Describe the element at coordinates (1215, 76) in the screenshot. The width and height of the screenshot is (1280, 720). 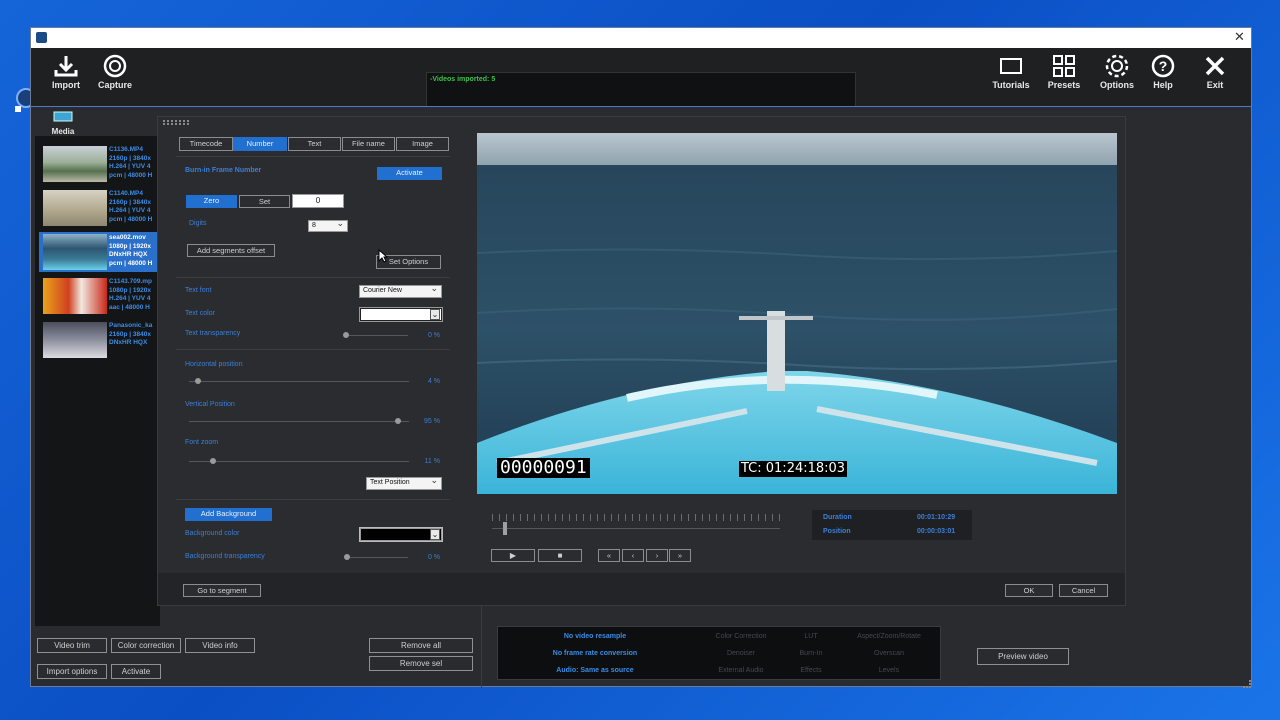
I see `exit-button: Exit` at that location.